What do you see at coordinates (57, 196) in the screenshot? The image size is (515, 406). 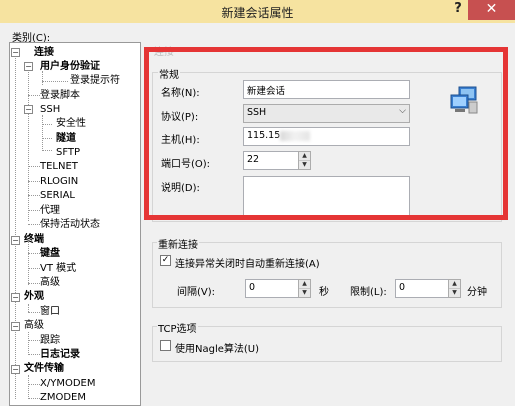 I see `tree-item-serial: SERIAL` at bounding box center [57, 196].